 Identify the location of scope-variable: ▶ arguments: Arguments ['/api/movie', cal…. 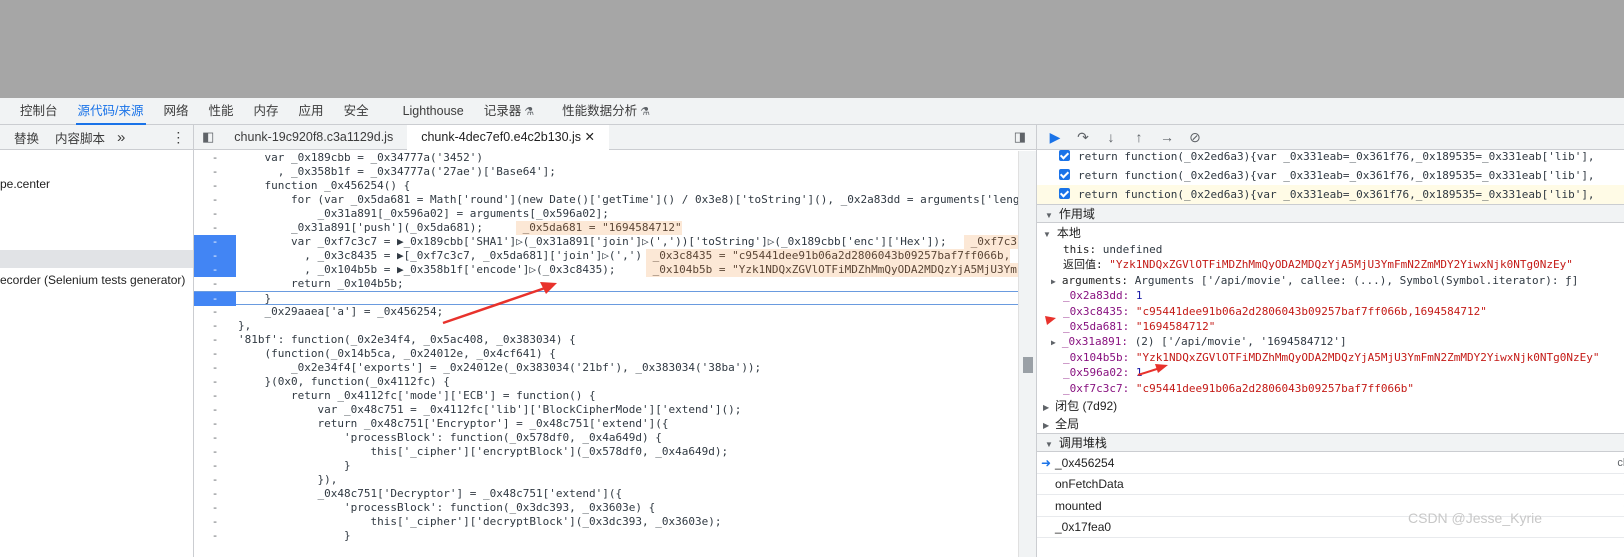
(1314, 280).